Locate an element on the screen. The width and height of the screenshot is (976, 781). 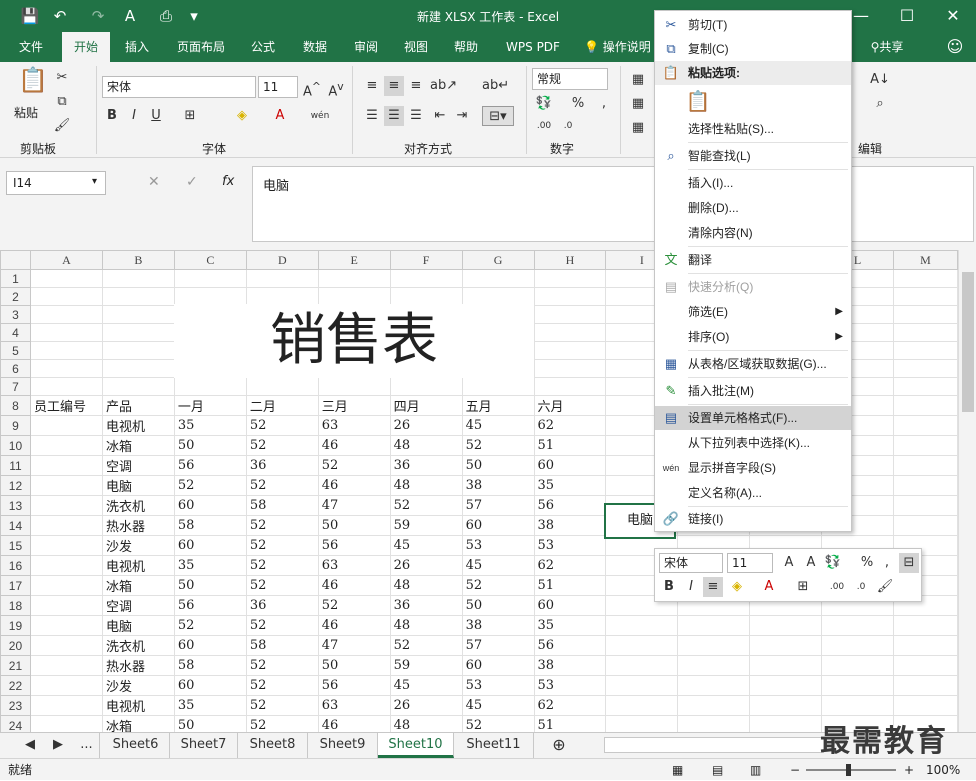
menu-quick-analysis: ▤ 快速分析(Q) is located at coordinates (753, 287).